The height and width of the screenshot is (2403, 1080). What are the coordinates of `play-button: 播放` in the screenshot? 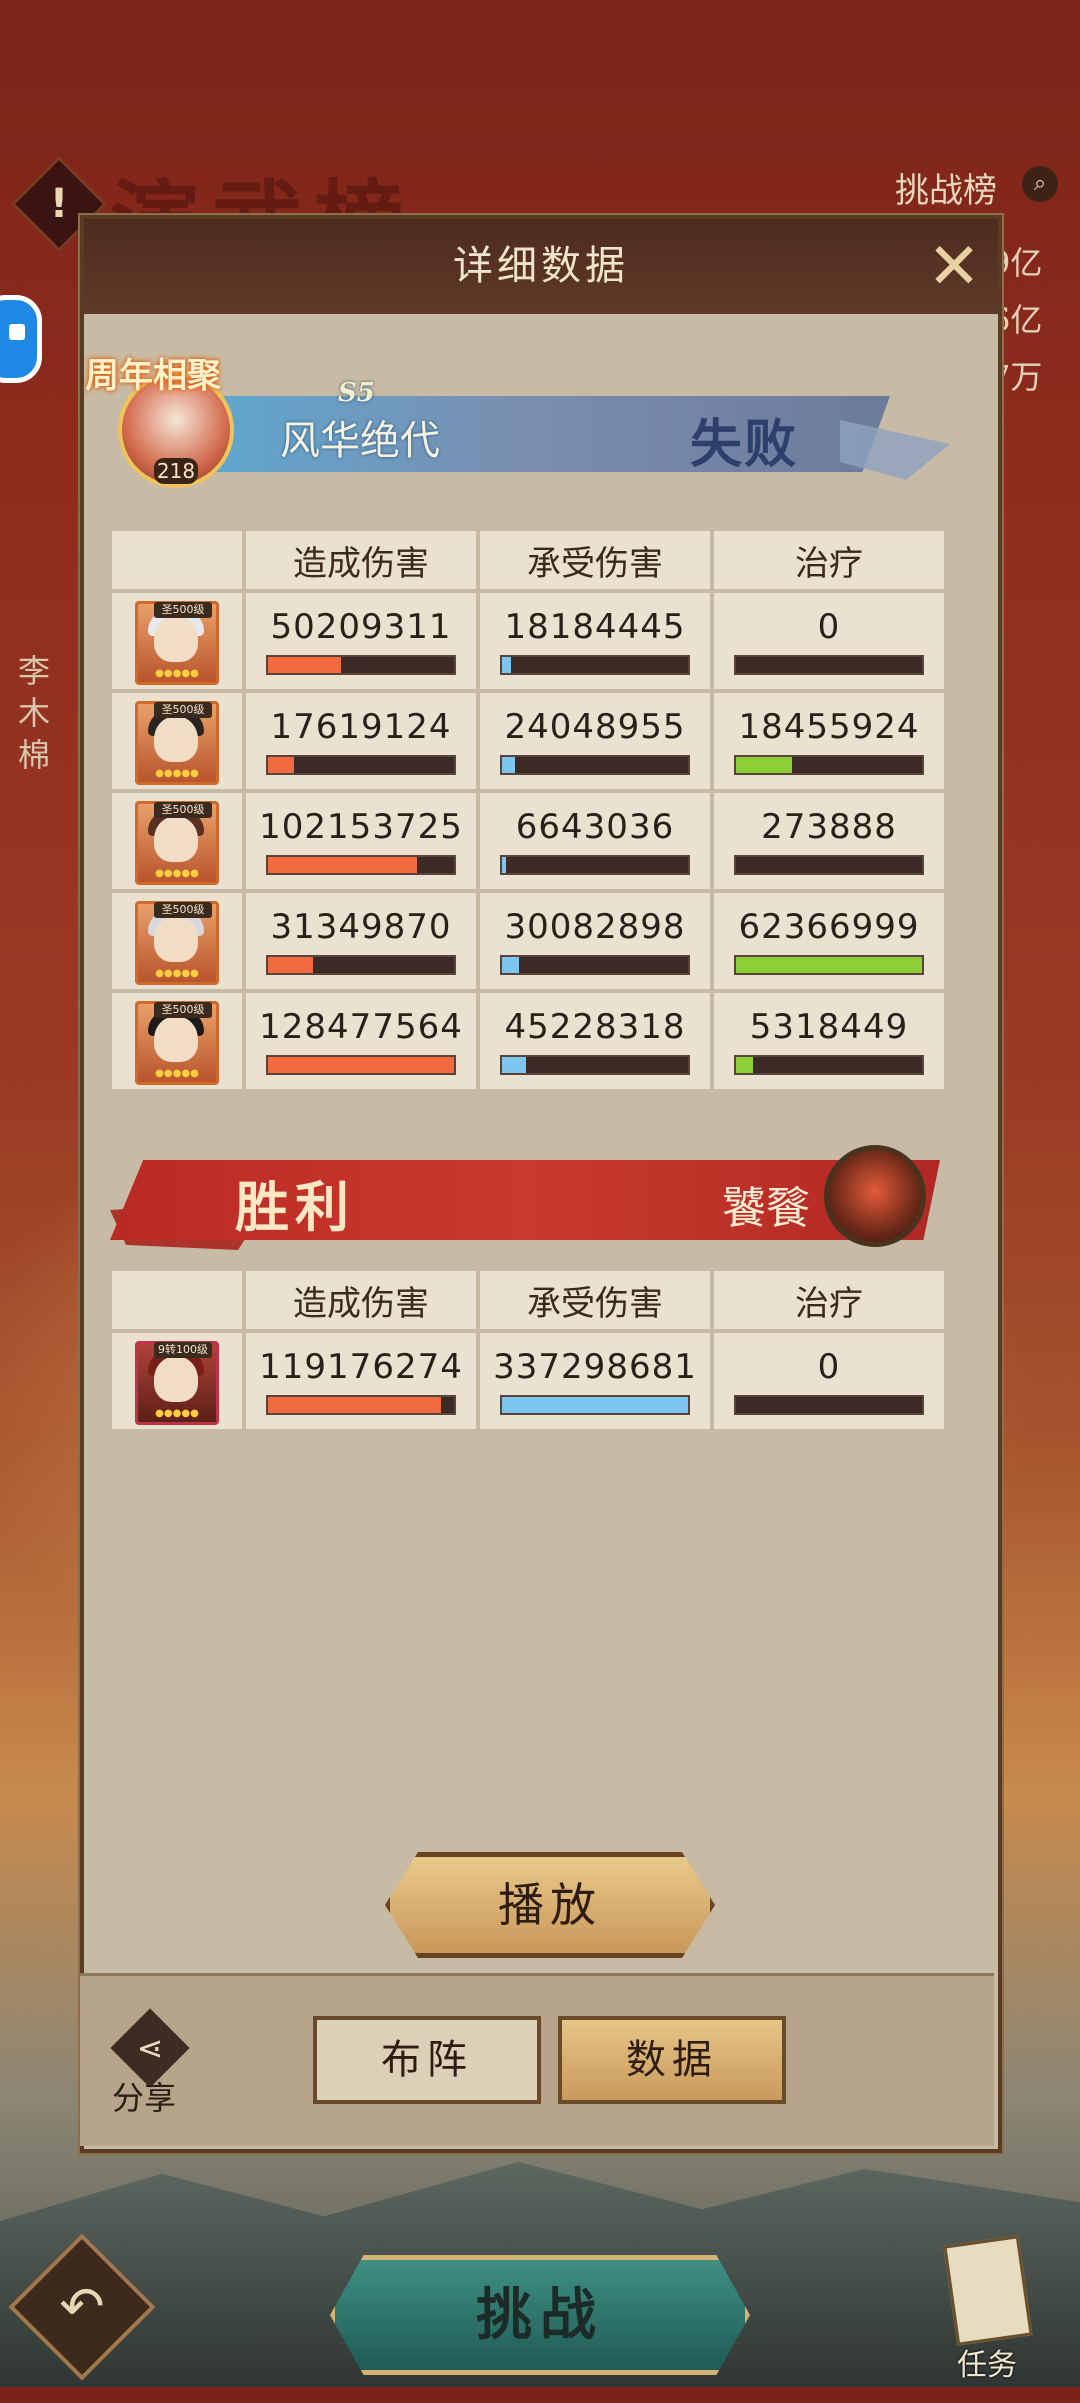 It's located at (550, 1905).